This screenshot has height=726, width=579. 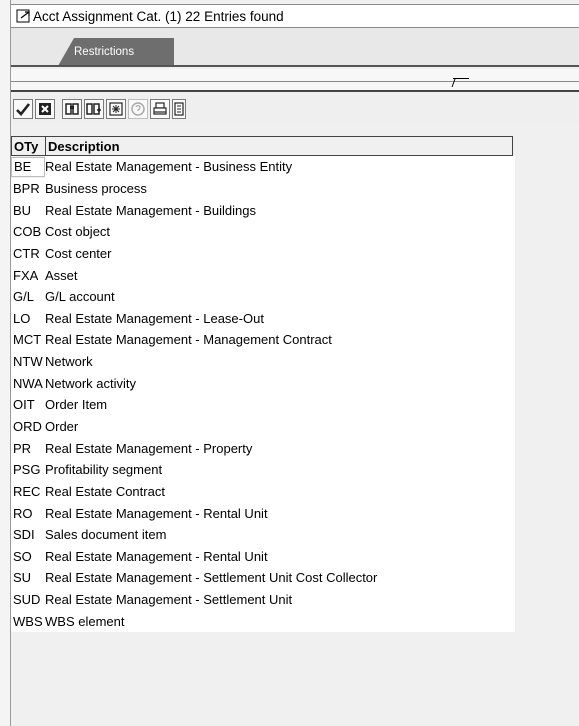 I want to click on cell-oty: NTW, so click(x=28, y=361).